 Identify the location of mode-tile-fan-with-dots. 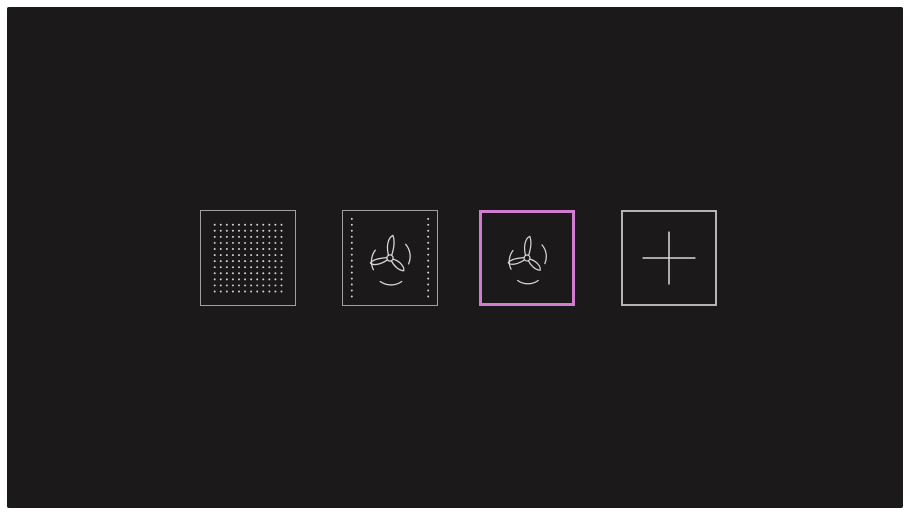
(390, 258).